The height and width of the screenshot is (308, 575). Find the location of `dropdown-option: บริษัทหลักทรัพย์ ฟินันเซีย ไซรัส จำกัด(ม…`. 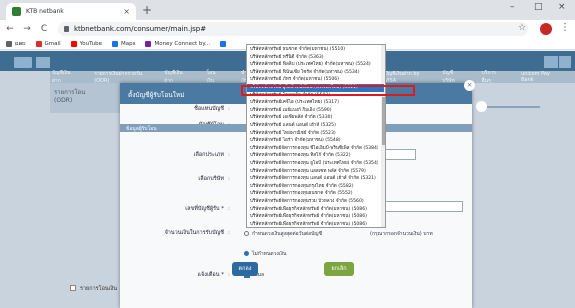

dropdown-option: บริษัทหลักทรัพย์ ฟินันเซีย ไซรัส จำกัด(ม… is located at coordinates (314, 73).